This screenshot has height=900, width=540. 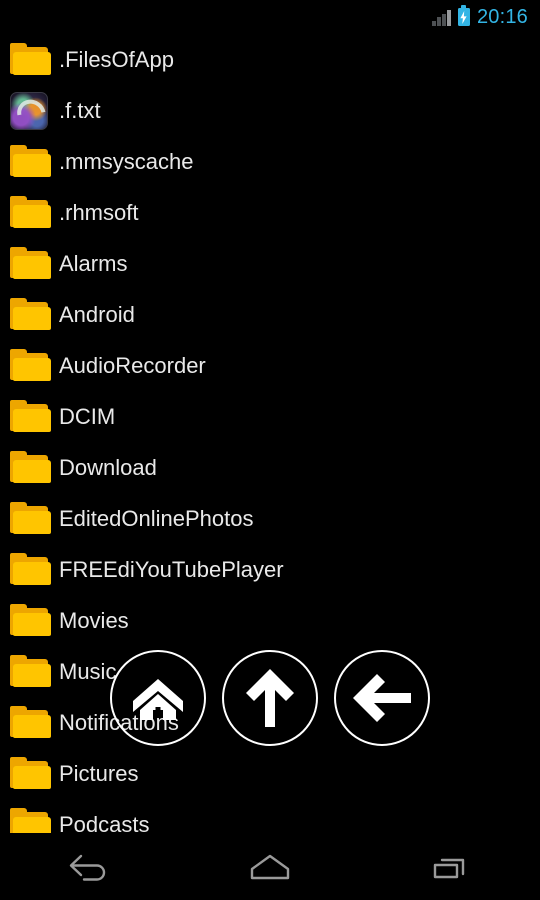 What do you see at coordinates (108, 467) in the screenshot?
I see `file-name: Download` at bounding box center [108, 467].